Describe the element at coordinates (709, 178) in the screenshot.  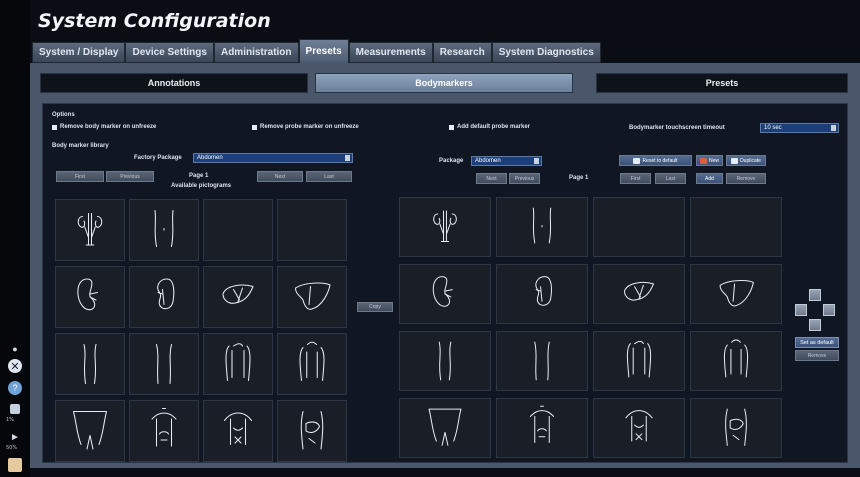
I see `add-button: Add` at that location.